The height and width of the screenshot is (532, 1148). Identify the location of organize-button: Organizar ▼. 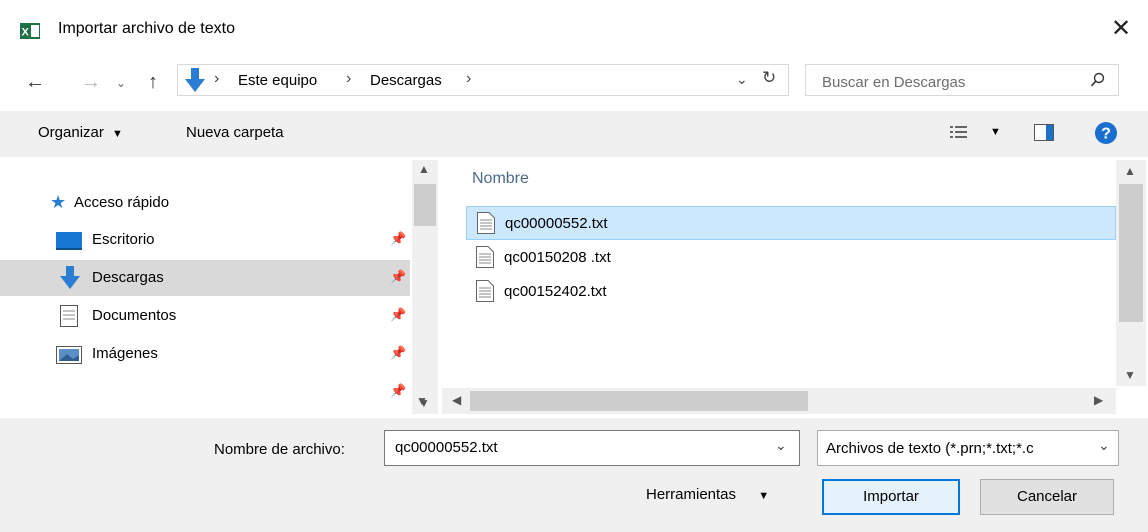
(80, 132).